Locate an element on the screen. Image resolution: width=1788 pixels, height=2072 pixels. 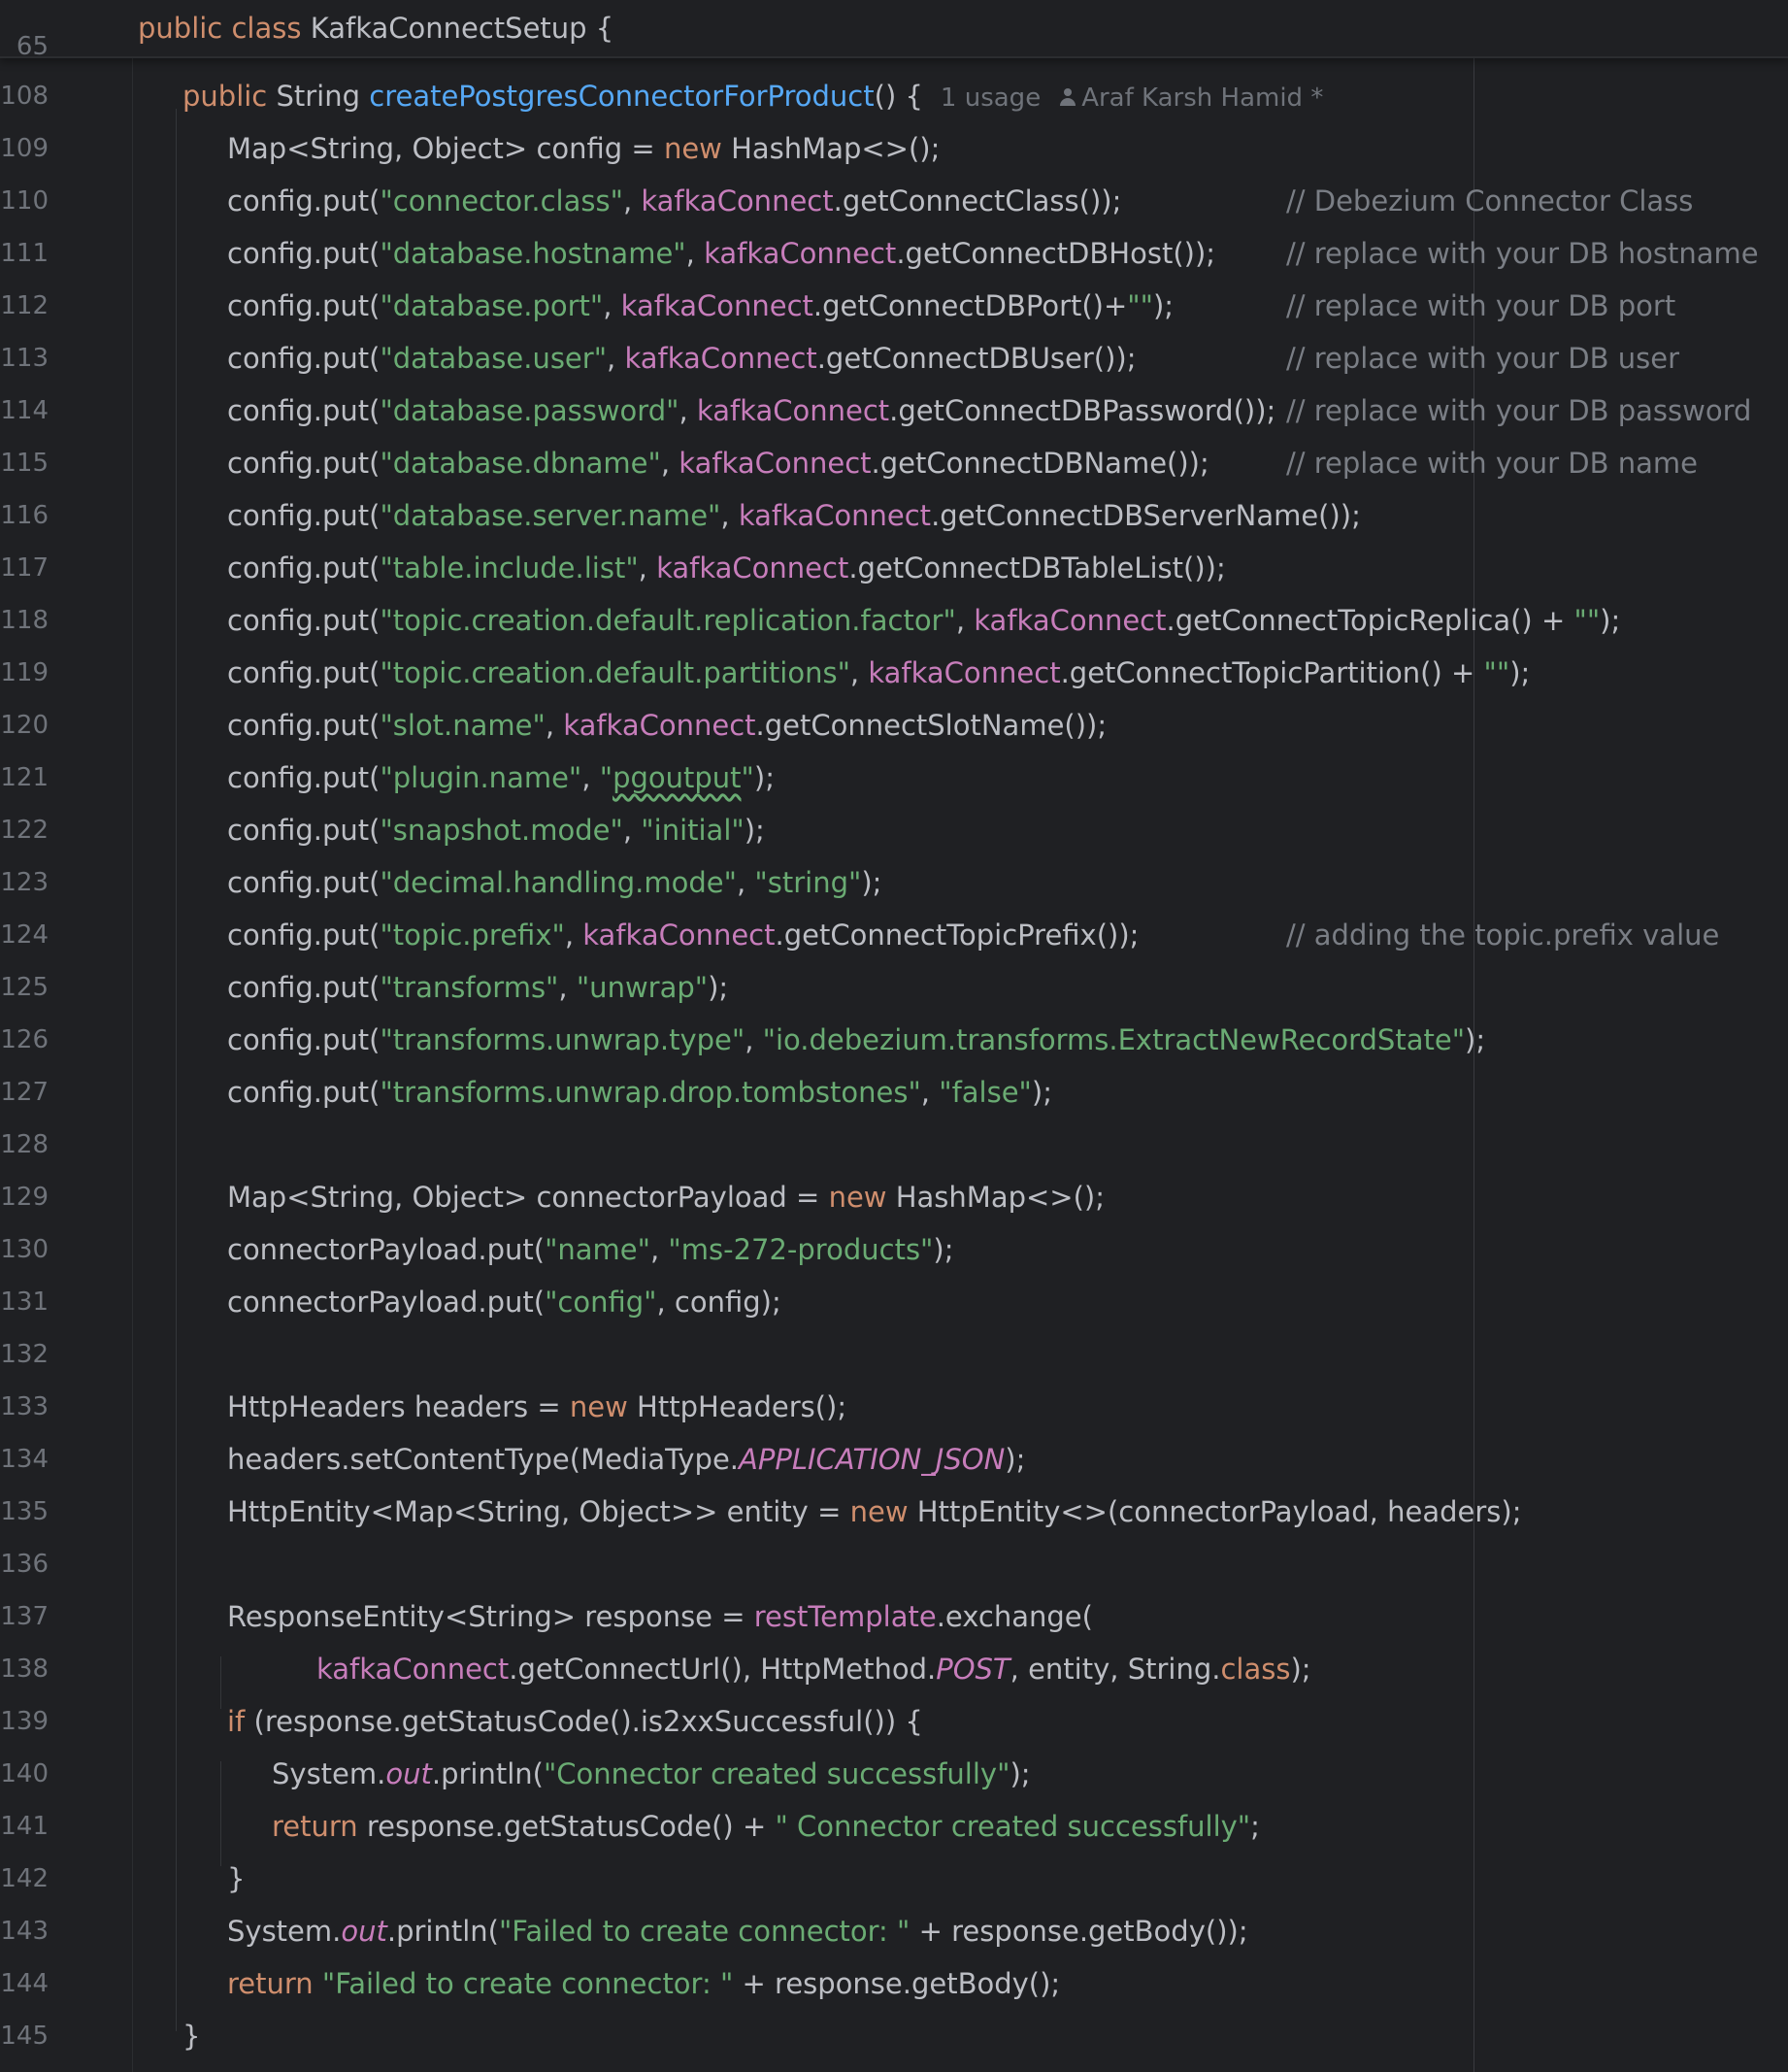
code-token: "topic.prefix" is located at coordinates (472, 935).